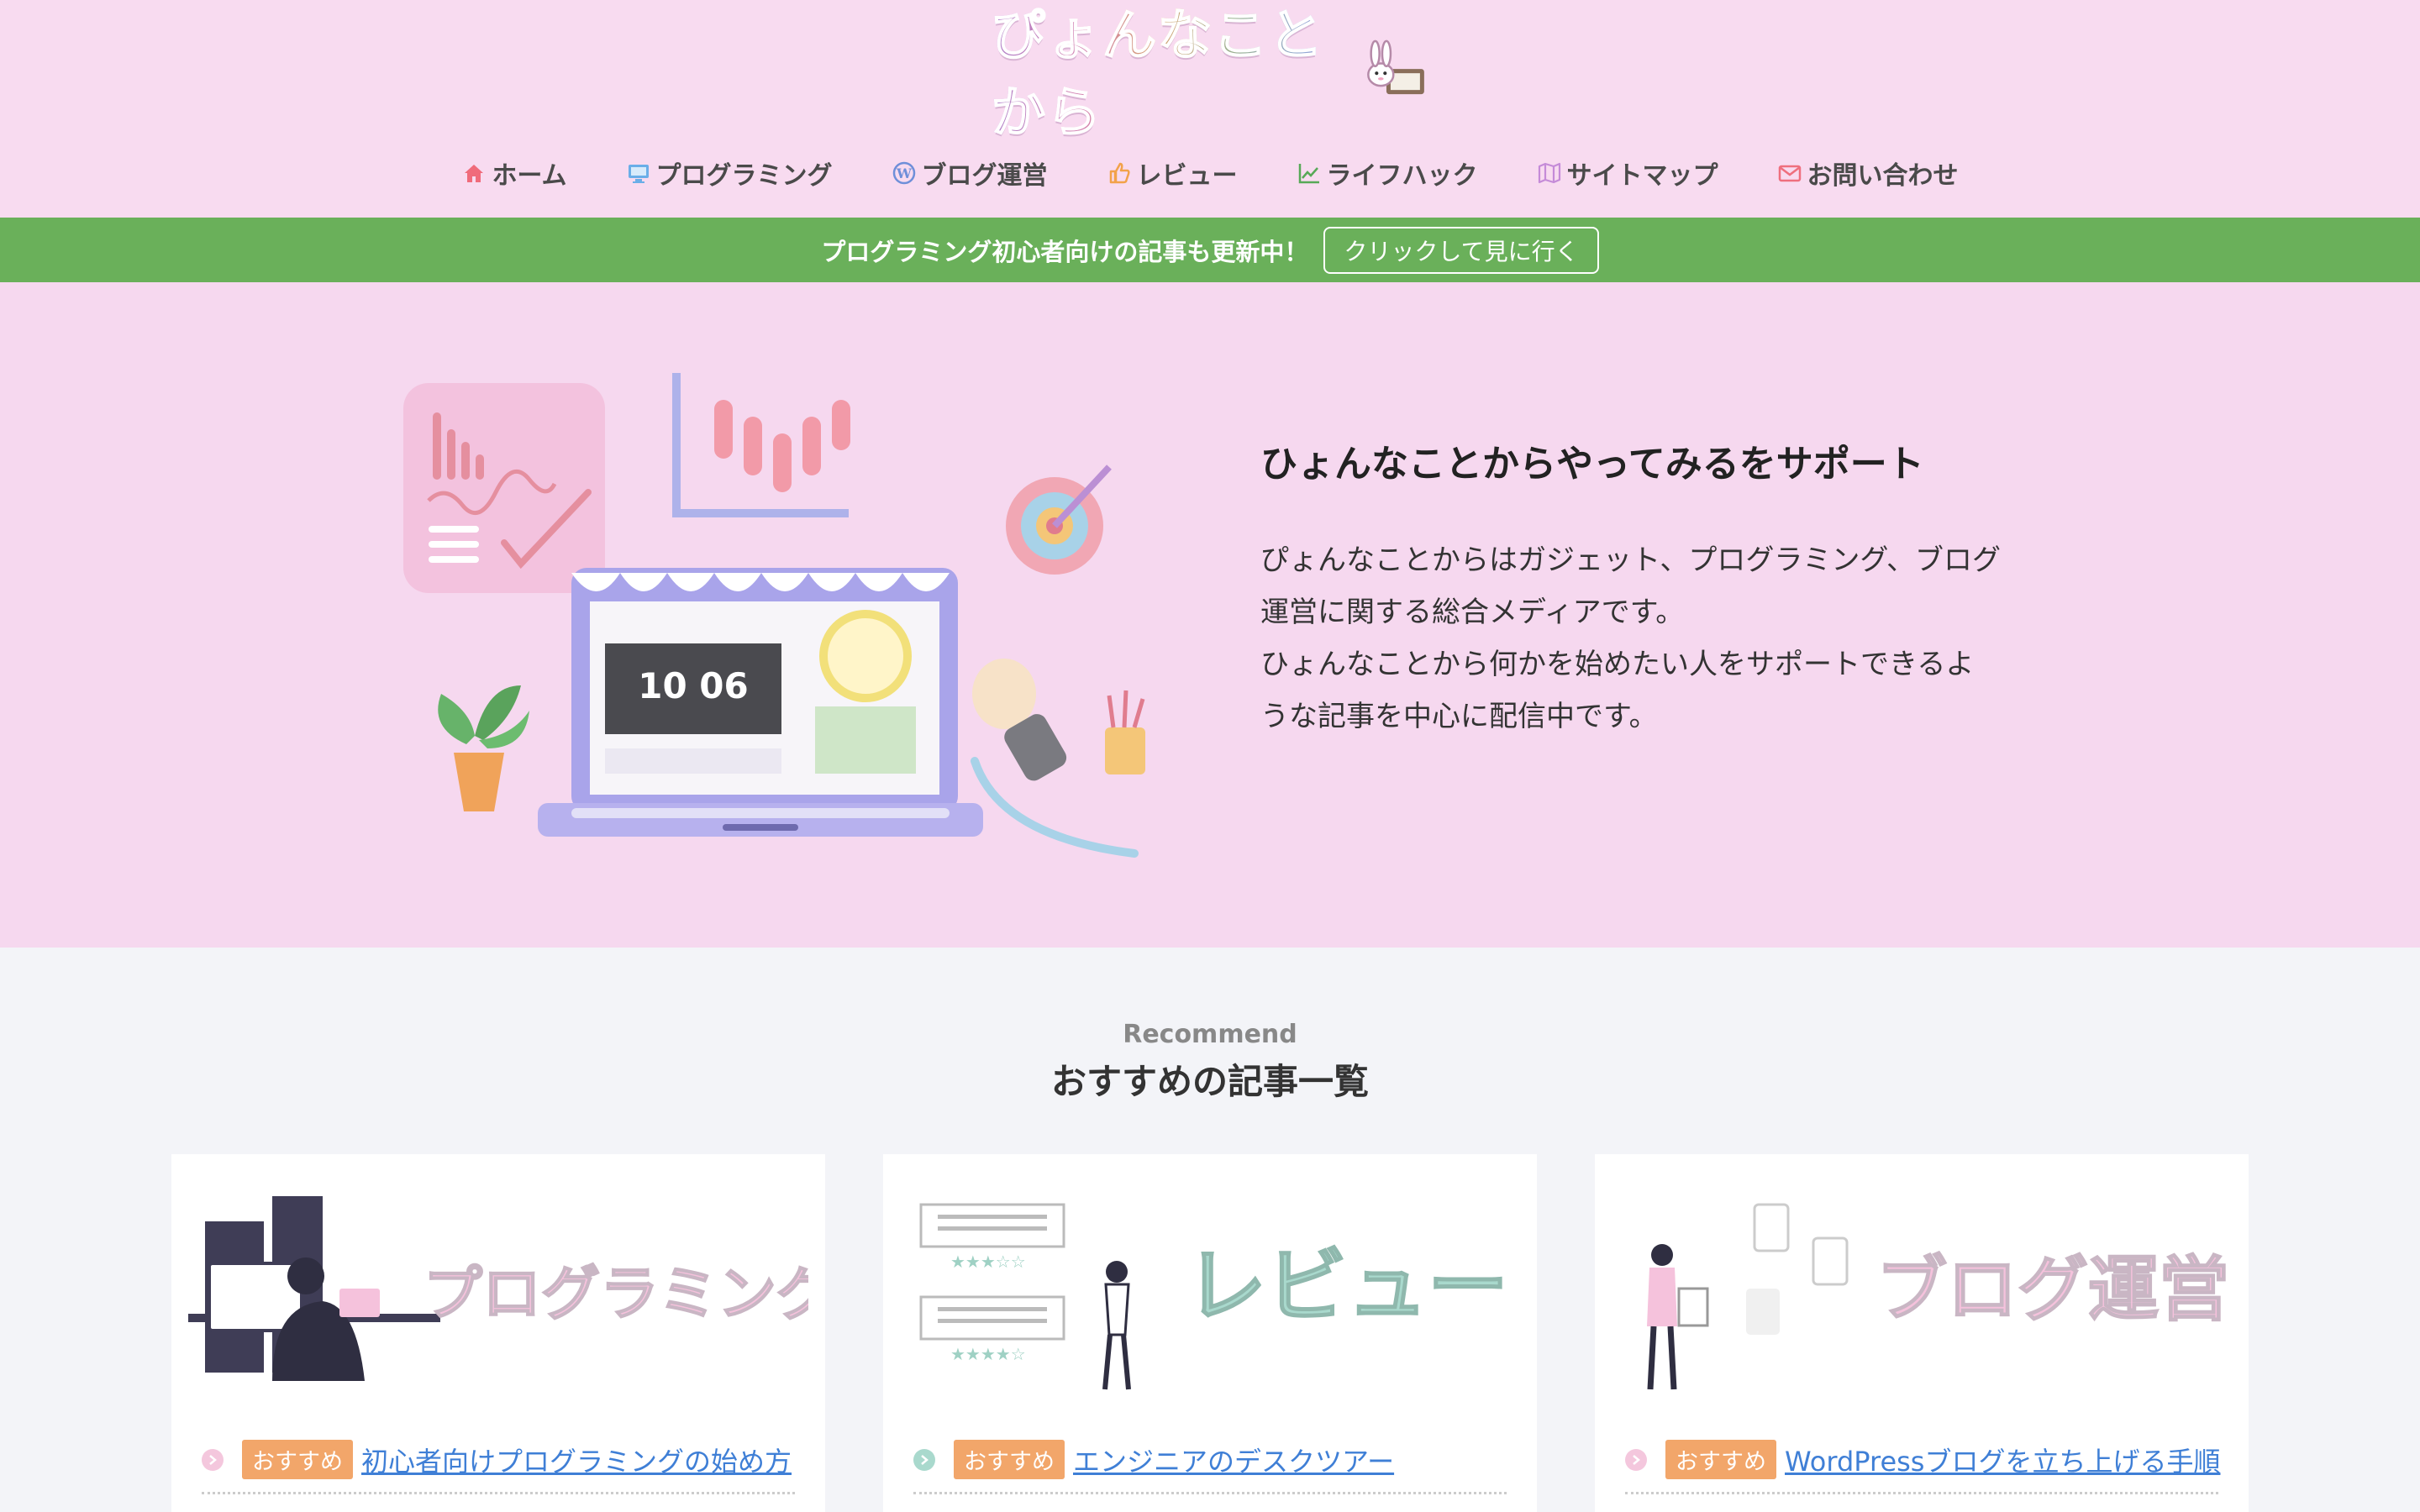  Describe the element at coordinates (1065, 251) in the screenshot. I see `notice-text: プログラミング初心者向けの記事も更新中！` at that location.